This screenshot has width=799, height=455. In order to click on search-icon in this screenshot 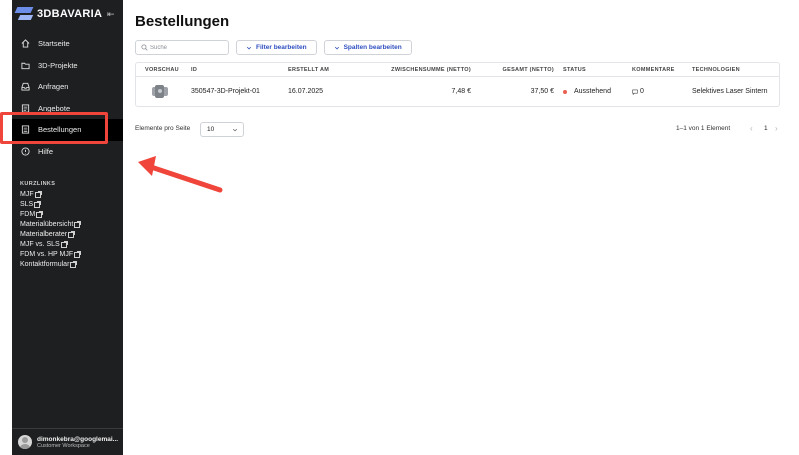, I will do `click(144, 47)`.